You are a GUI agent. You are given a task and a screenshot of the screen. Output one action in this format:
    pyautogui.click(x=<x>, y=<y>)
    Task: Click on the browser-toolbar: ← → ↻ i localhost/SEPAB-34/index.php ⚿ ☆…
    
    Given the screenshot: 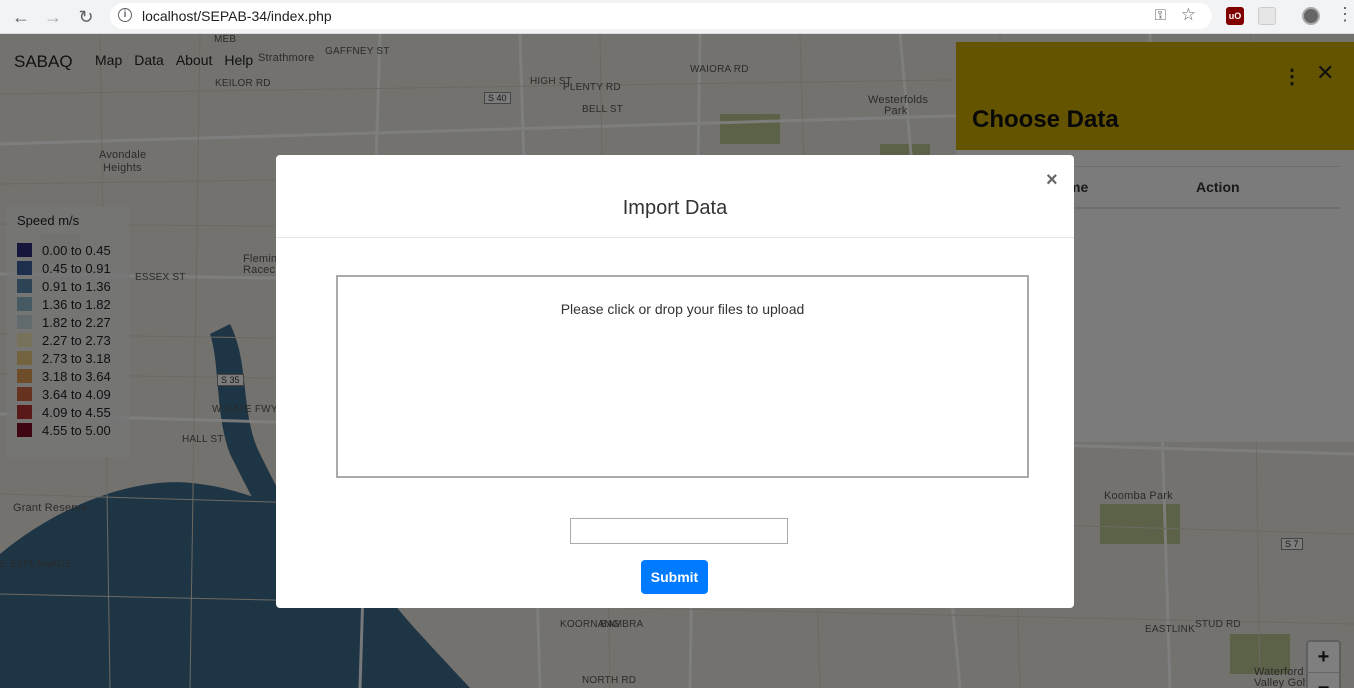 What is the action you would take?
    pyautogui.click(x=677, y=17)
    